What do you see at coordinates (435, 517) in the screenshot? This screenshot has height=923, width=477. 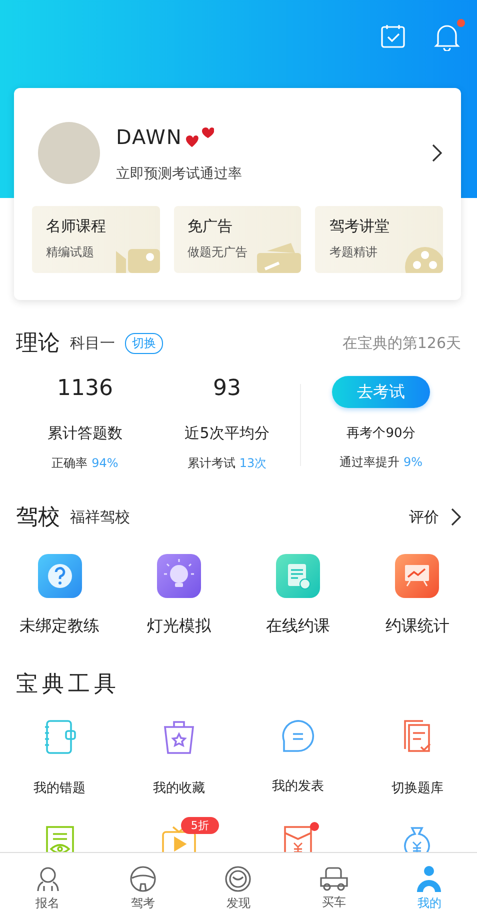 I see `rate-link: 评价` at bounding box center [435, 517].